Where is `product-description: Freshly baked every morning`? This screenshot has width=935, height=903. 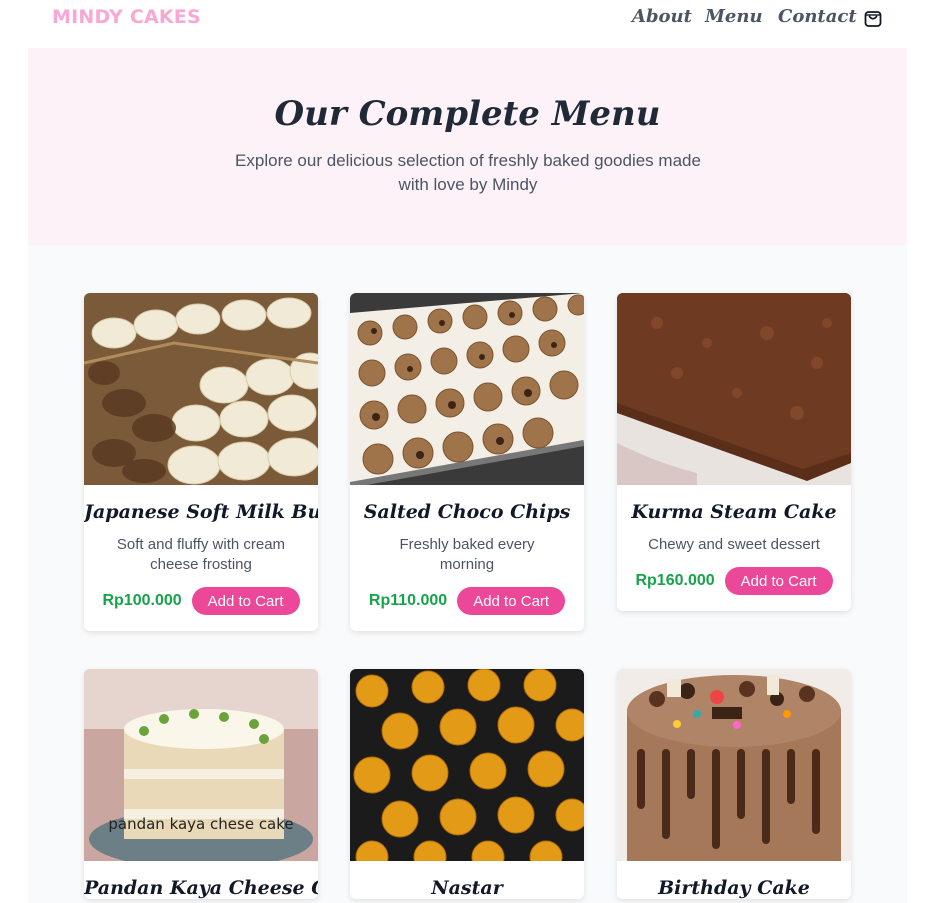
product-description: Freshly baked every morning is located at coordinates (467, 554).